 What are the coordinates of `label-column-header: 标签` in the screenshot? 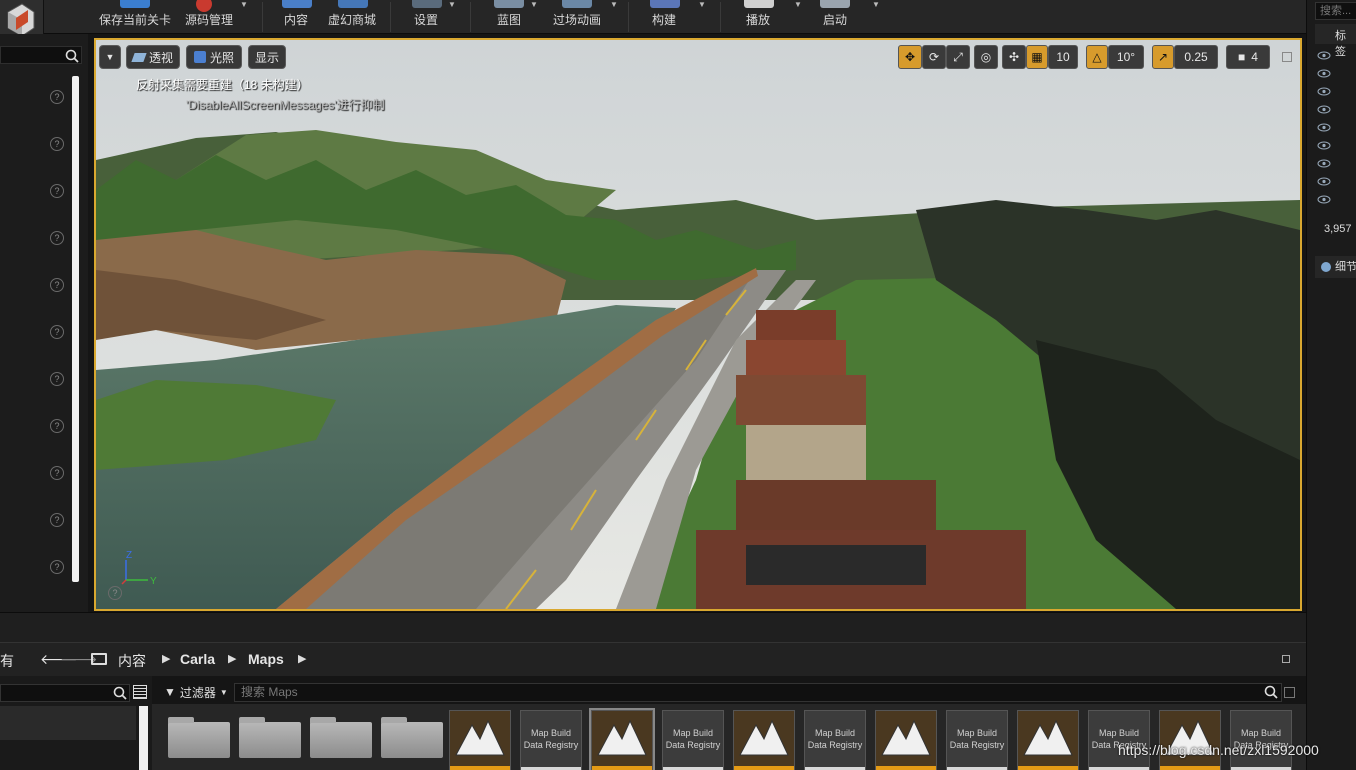 It's located at (1345, 43).